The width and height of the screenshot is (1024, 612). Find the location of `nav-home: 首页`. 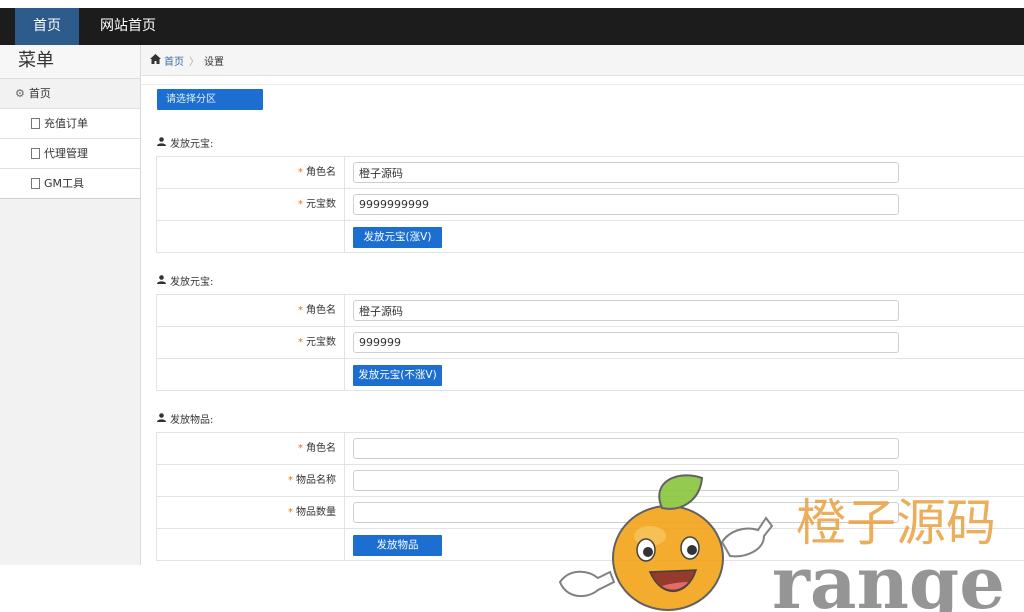

nav-home: 首页 is located at coordinates (47, 26).